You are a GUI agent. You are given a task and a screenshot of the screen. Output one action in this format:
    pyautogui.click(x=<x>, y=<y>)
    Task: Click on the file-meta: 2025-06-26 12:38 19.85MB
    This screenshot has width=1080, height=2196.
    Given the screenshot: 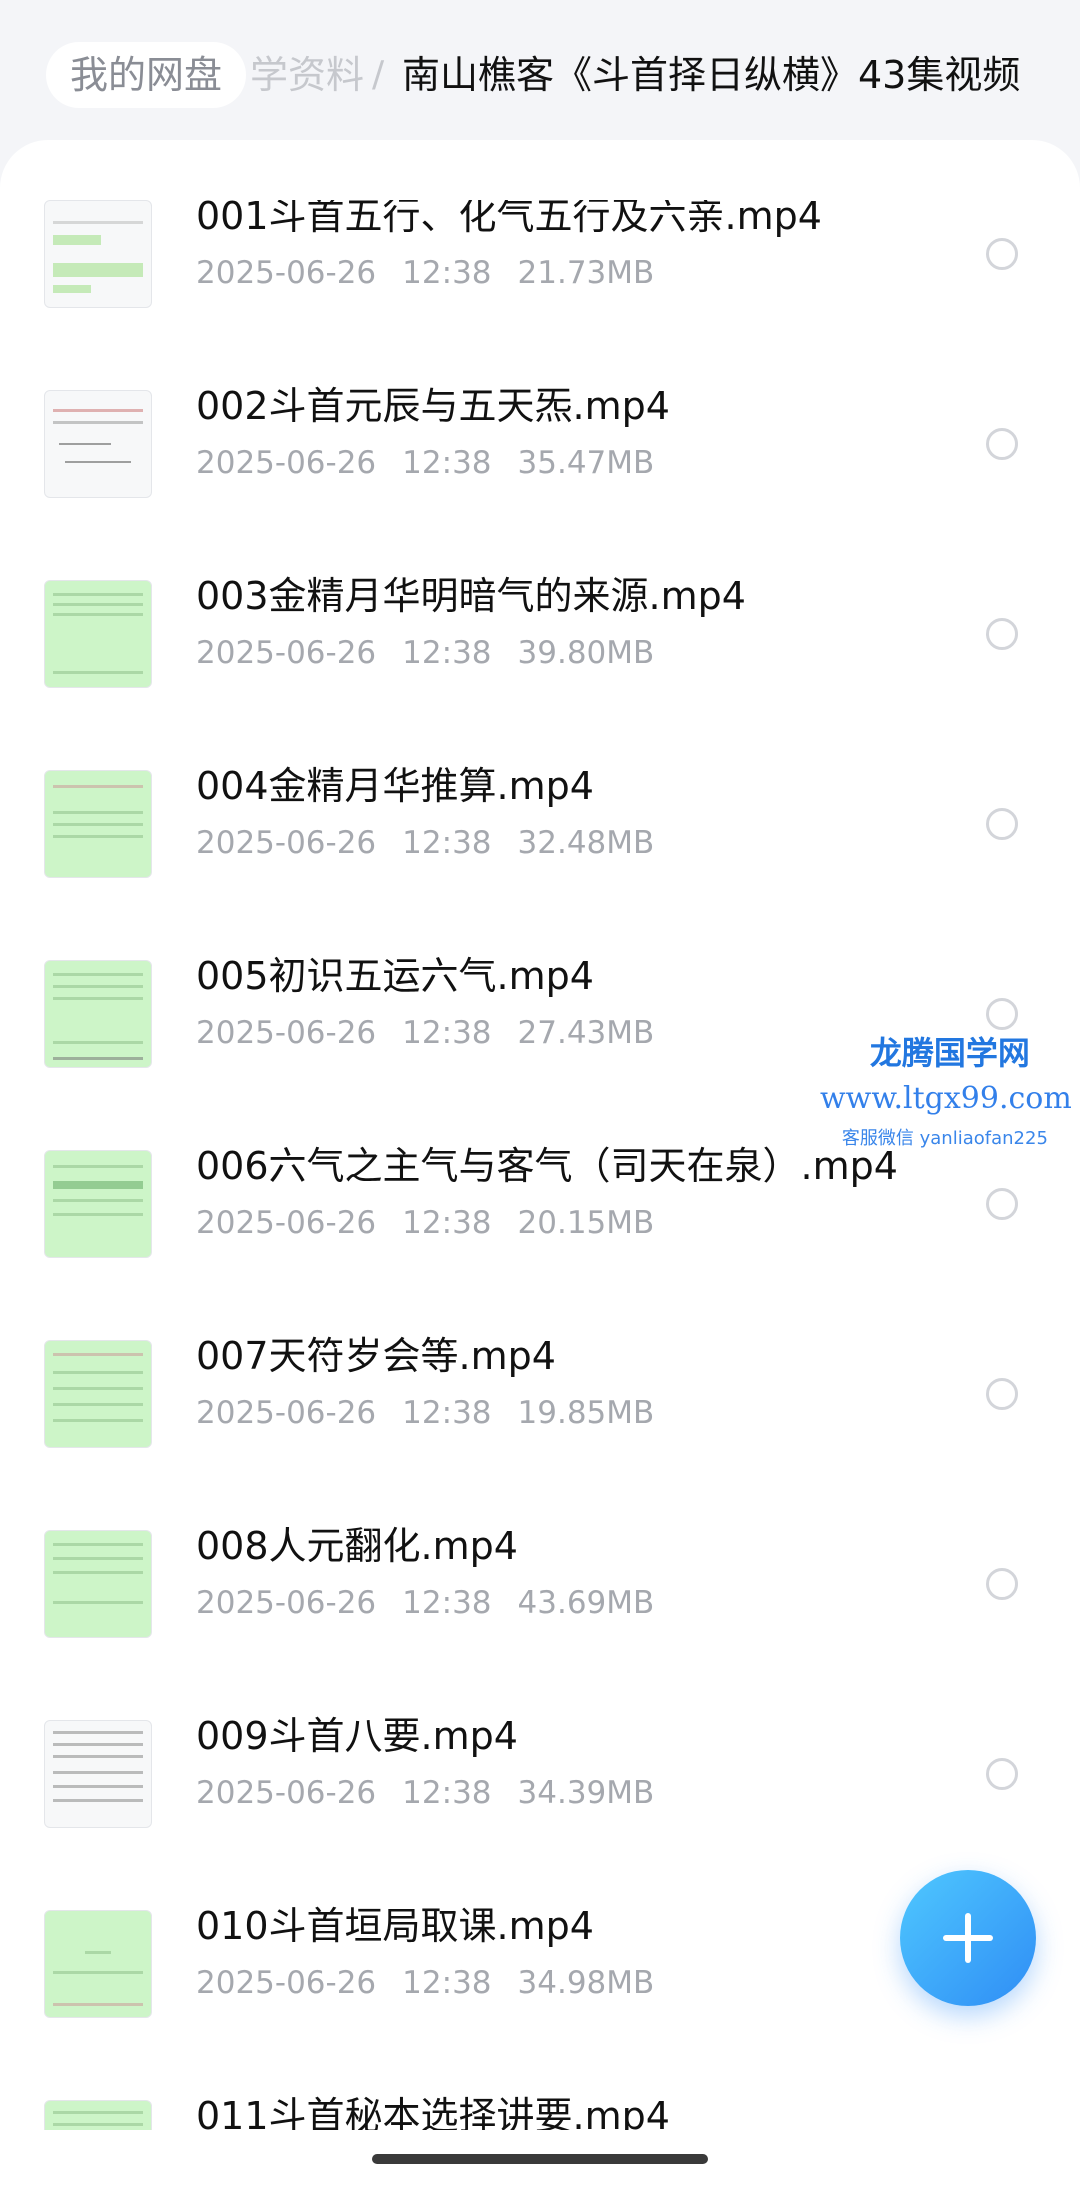 What is the action you would take?
    pyautogui.click(x=438, y=1413)
    